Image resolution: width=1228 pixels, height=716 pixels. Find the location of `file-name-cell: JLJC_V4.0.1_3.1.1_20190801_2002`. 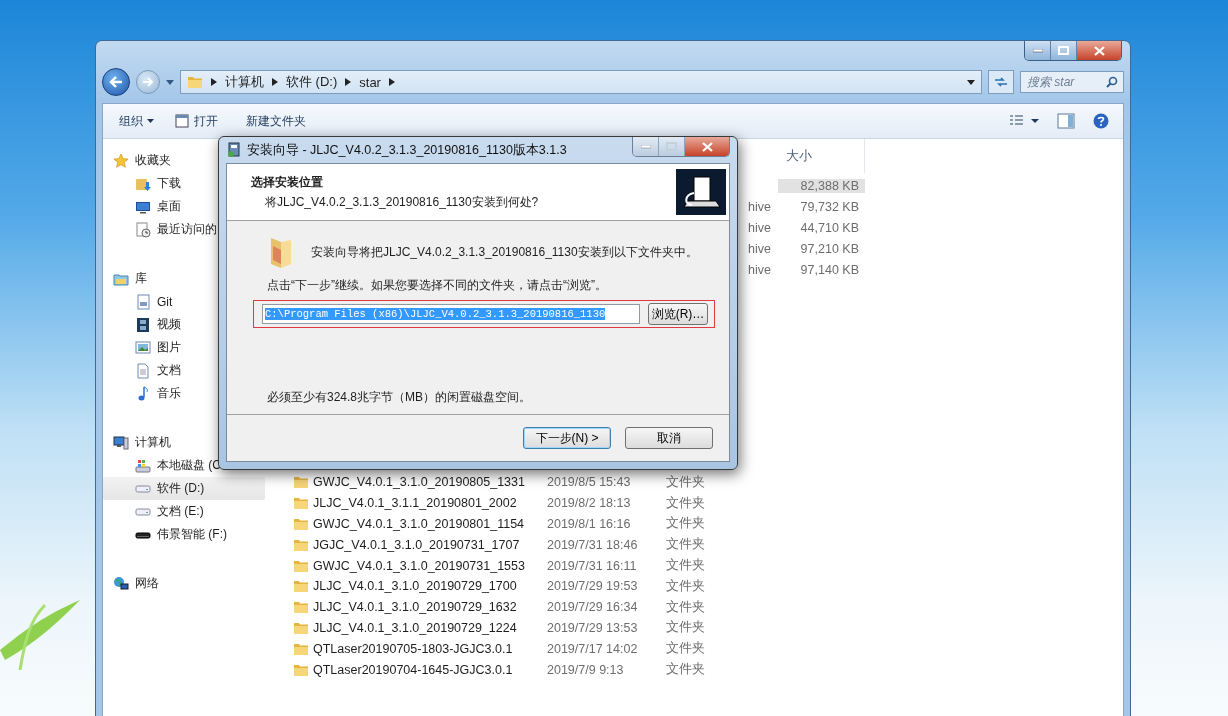

file-name-cell: JLJC_V4.0.1_3.1.1_20190801_2002 is located at coordinates (415, 503).